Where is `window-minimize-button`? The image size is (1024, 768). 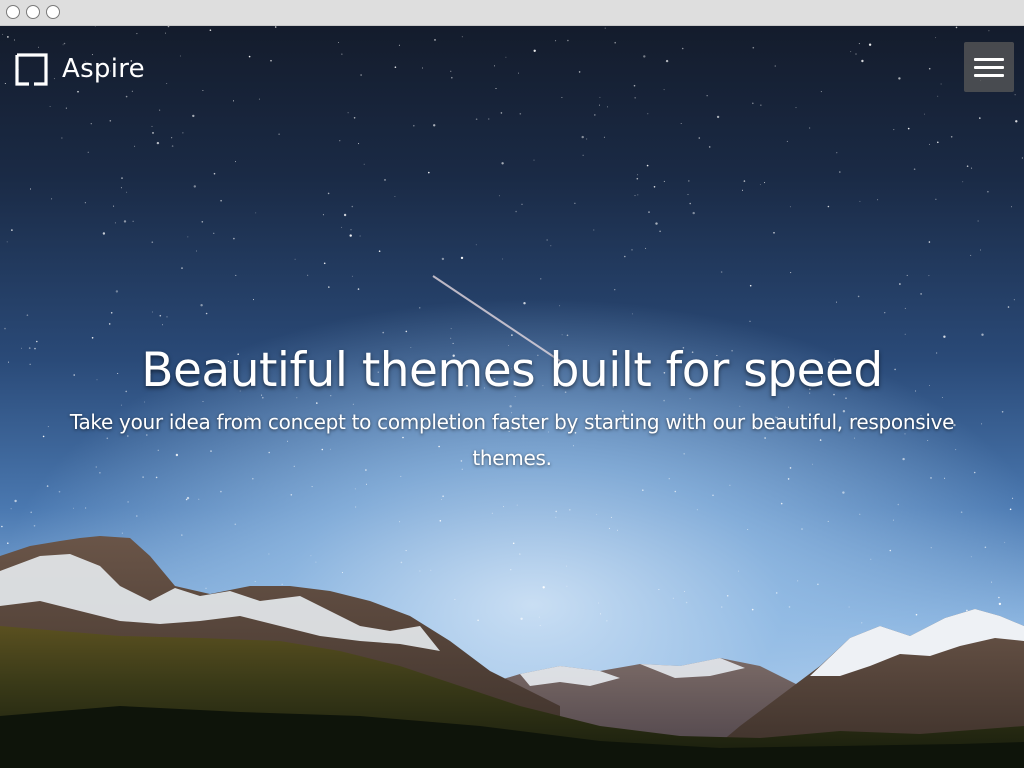 window-minimize-button is located at coordinates (33, 12).